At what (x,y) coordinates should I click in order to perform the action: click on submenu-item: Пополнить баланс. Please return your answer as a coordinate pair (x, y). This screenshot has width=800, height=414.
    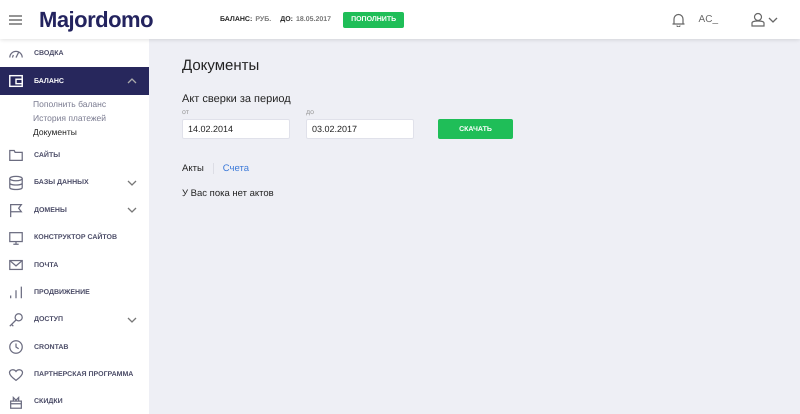
    Looking at the image, I should click on (91, 103).